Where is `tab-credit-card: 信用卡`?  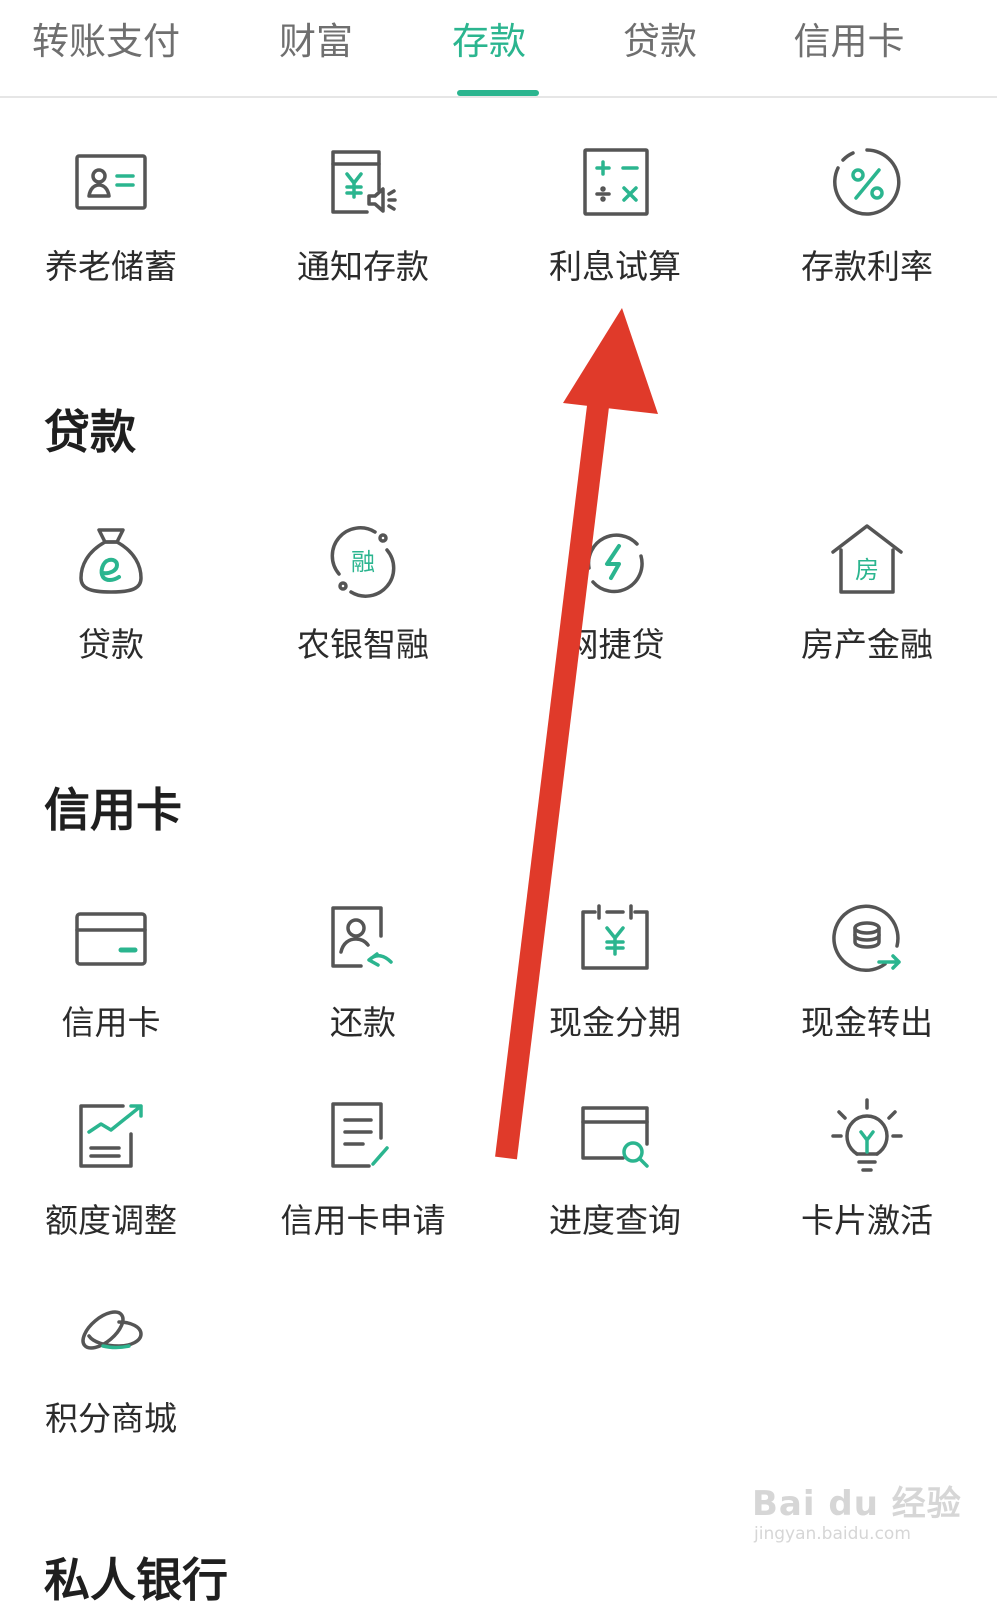
tab-credit-card: 信用卡 is located at coordinates (849, 44).